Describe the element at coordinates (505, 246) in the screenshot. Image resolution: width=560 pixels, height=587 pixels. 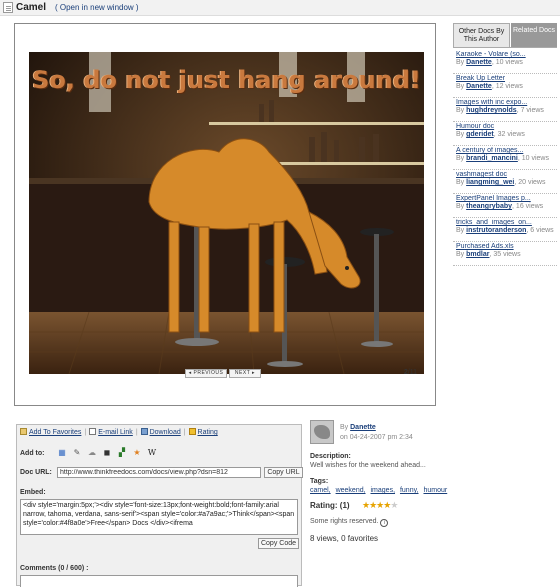
I see `doc-title-link: Purchased Ads.xls` at that location.